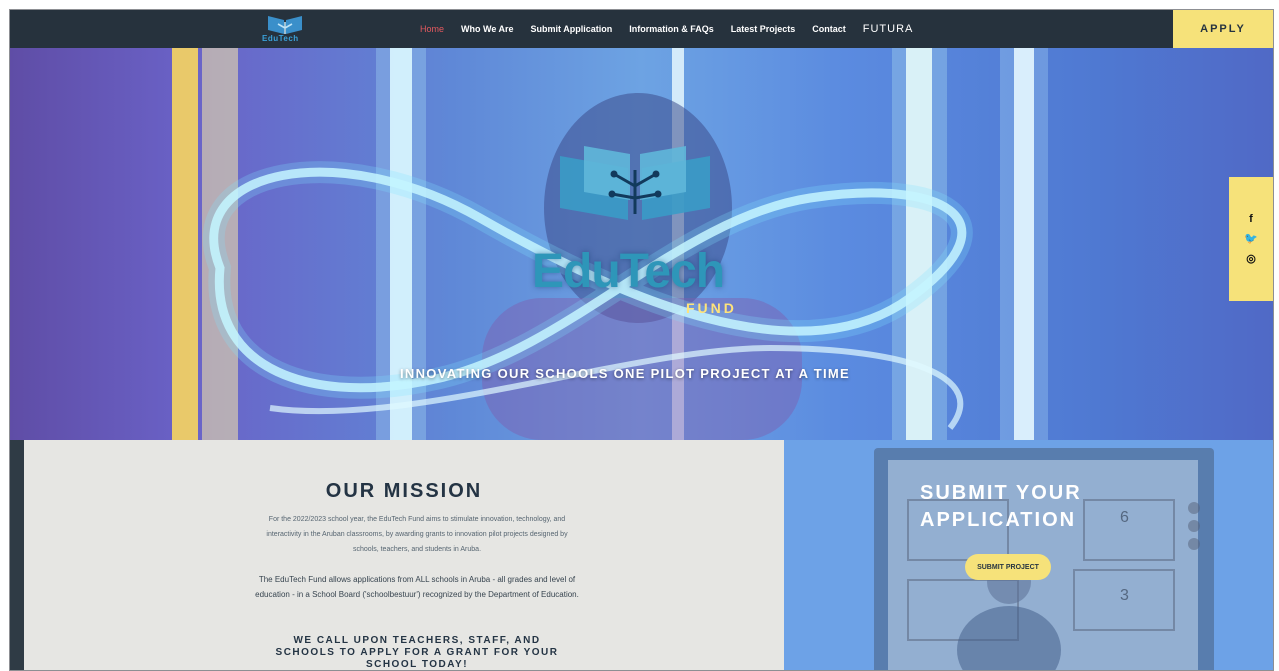  Describe the element at coordinates (888, 29) in the screenshot. I see `nav-futura: FUTURA` at that location.